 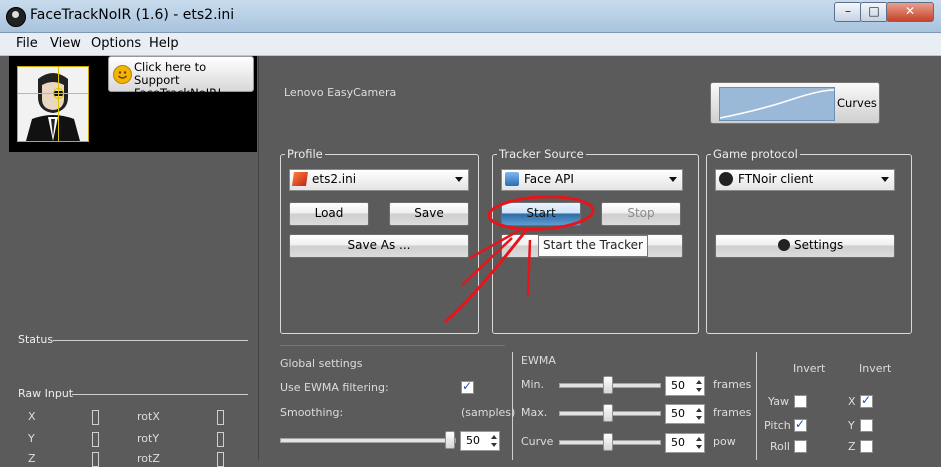 I want to click on invert-header-right: Invert, so click(x=875, y=368).